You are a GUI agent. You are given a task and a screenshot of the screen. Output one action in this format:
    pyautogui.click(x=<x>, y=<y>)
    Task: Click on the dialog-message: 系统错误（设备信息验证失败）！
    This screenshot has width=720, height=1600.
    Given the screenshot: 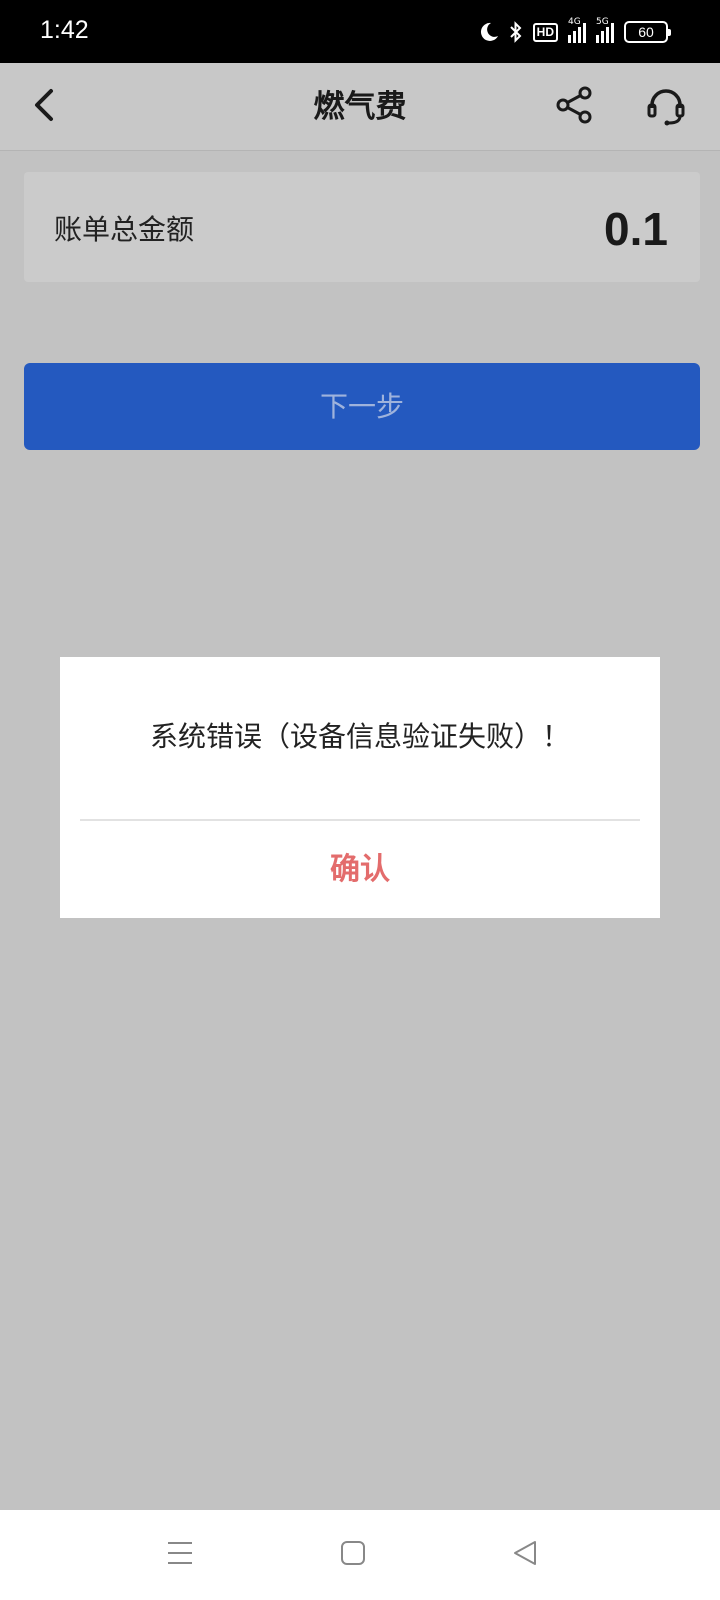 What is the action you would take?
    pyautogui.click(x=359, y=736)
    